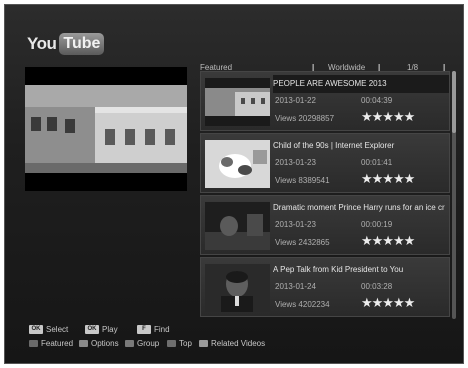 This screenshot has height=368, width=468. Describe the element at coordinates (377, 224) in the screenshot. I see `video-duration: 00:00:19` at that location.